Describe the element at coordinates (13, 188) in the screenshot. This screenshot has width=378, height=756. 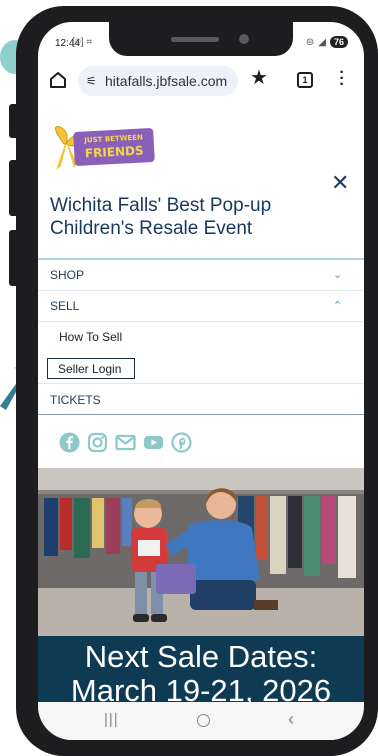
I see `phone-volume-up` at that location.